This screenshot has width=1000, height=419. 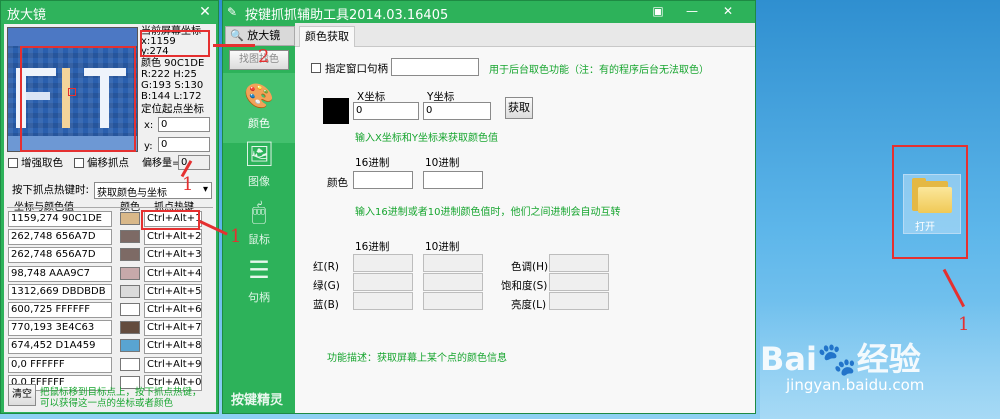 I want to click on hint-line-2: 可以获得这一点的坐标或者颜色, so click(x=107, y=403).